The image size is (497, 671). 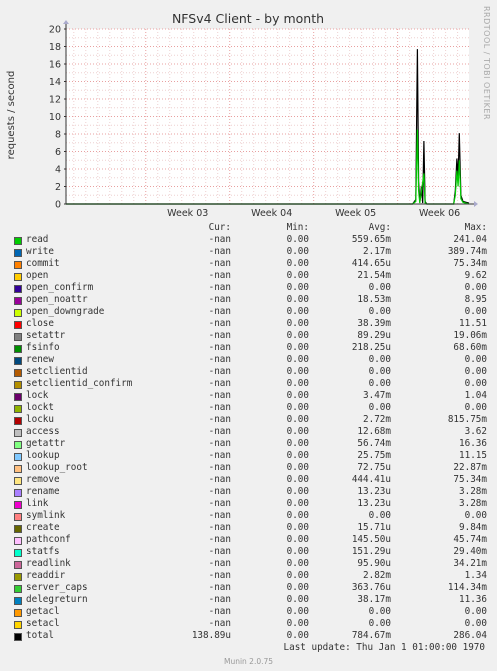 What do you see at coordinates (248, 661) in the screenshot?
I see `munin-version: Munin 2.0.75` at bounding box center [248, 661].